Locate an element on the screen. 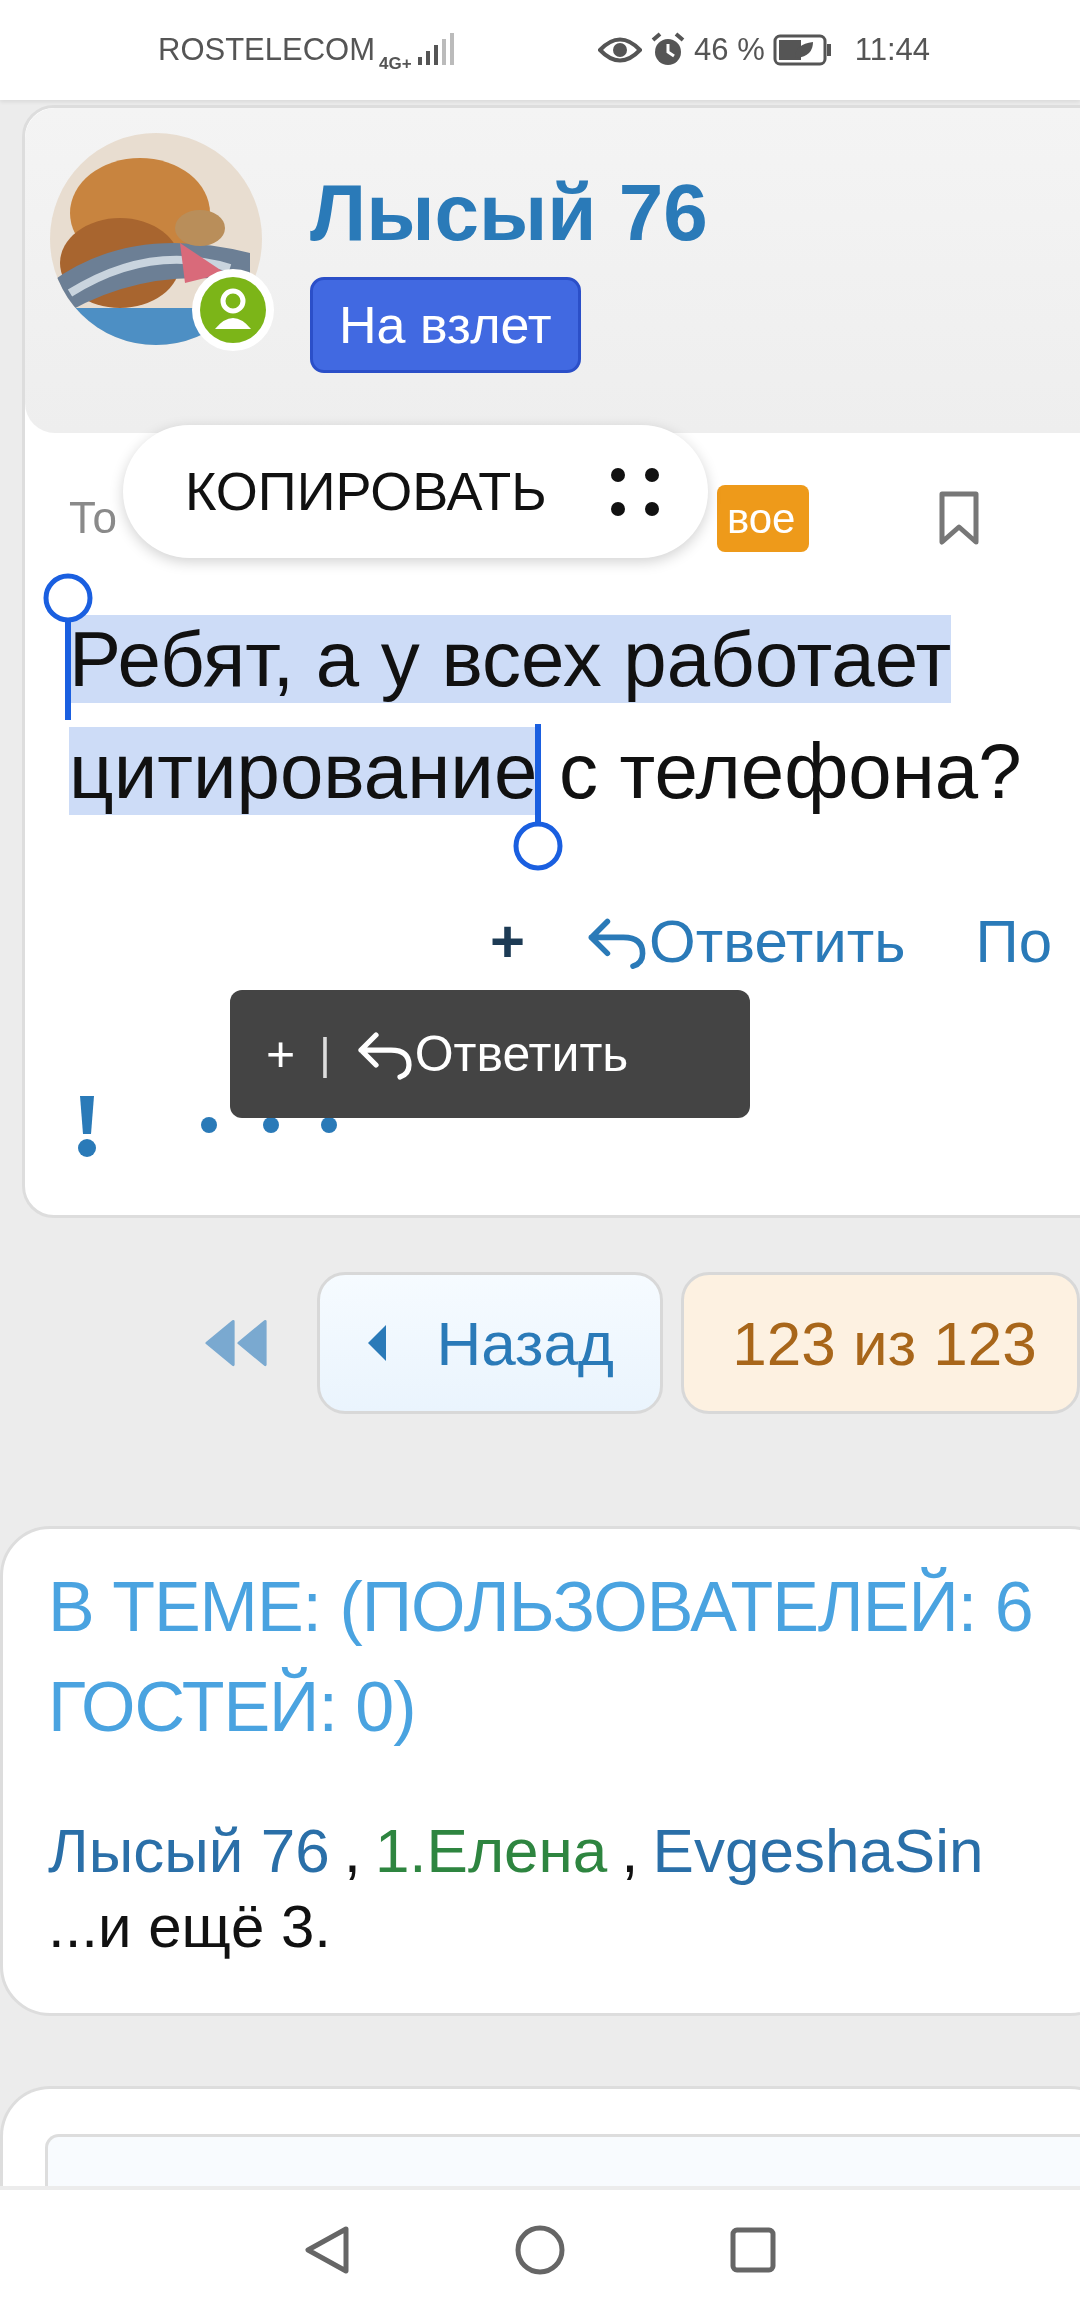  user-link: 1.Елена is located at coordinates (491, 1850).